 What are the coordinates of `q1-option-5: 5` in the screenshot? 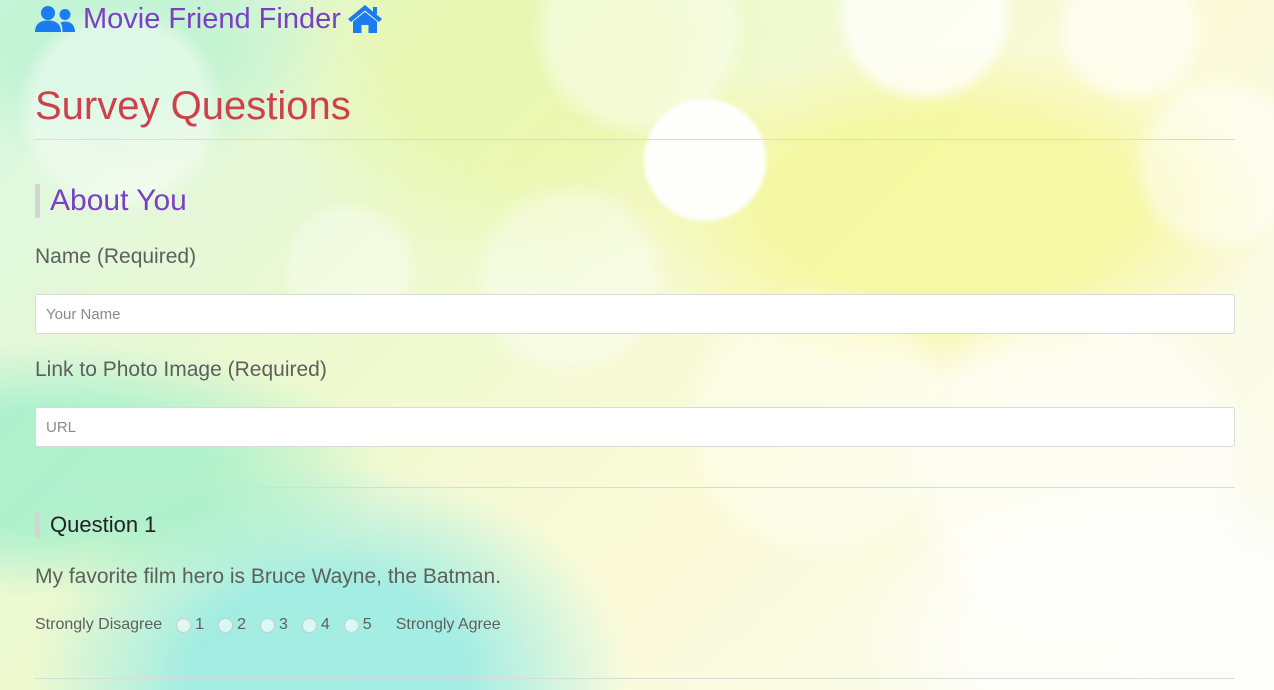 It's located at (357, 625).